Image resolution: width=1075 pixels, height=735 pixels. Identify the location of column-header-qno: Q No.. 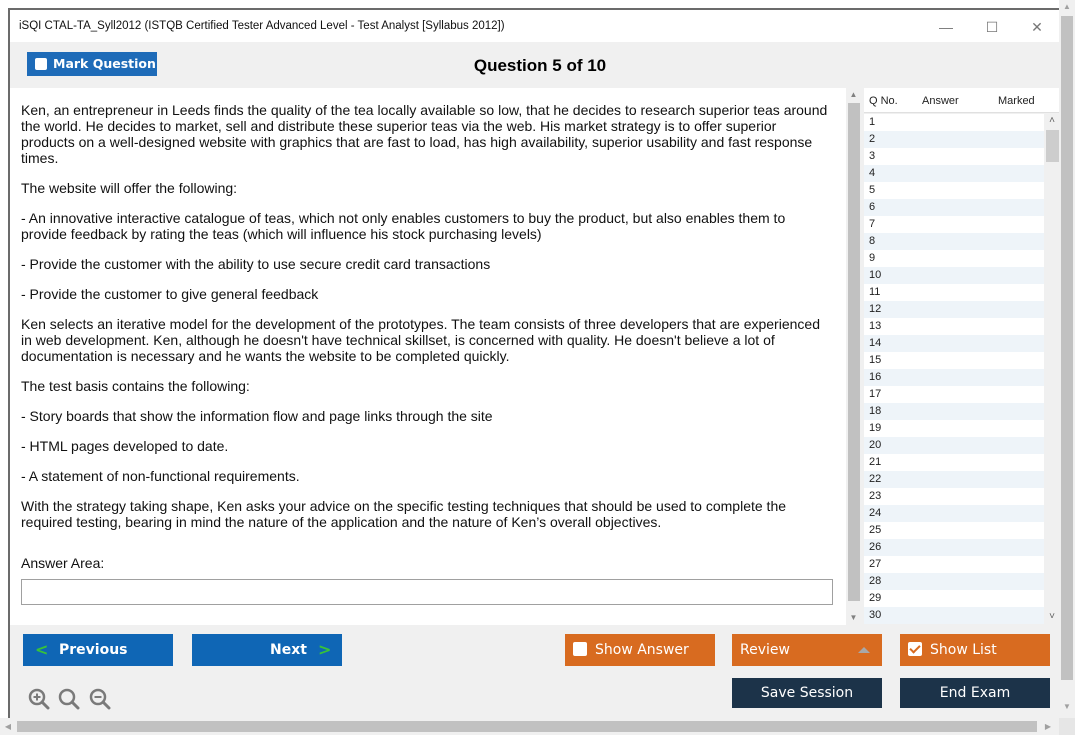
(883, 101).